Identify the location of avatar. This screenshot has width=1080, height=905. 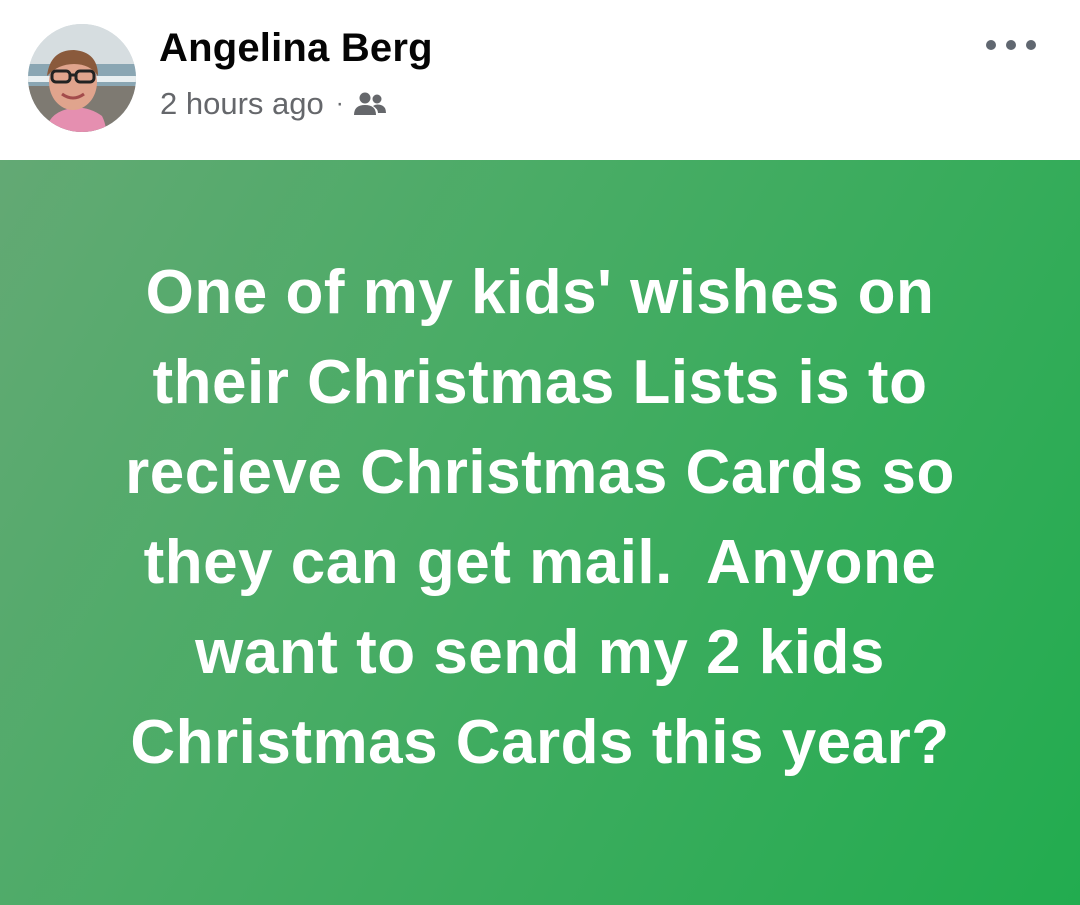
(82, 78).